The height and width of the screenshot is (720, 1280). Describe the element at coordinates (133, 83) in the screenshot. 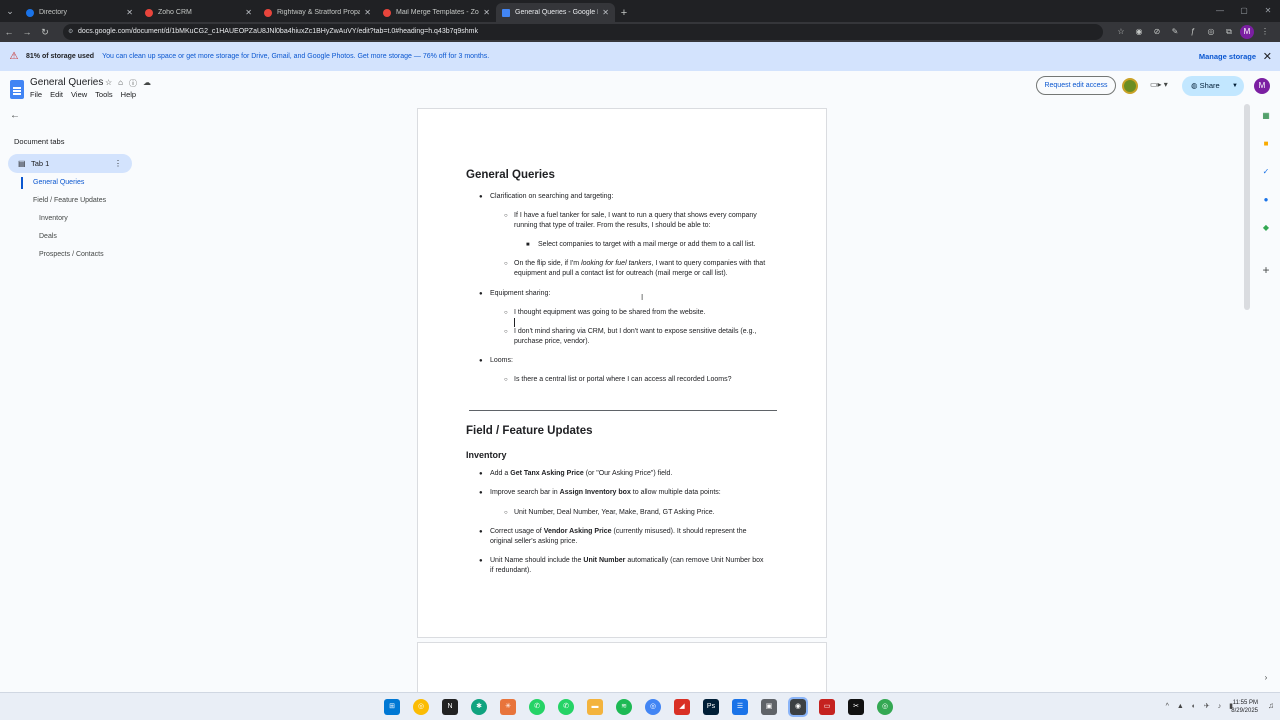

I see `info-icon: ⓘ` at that location.